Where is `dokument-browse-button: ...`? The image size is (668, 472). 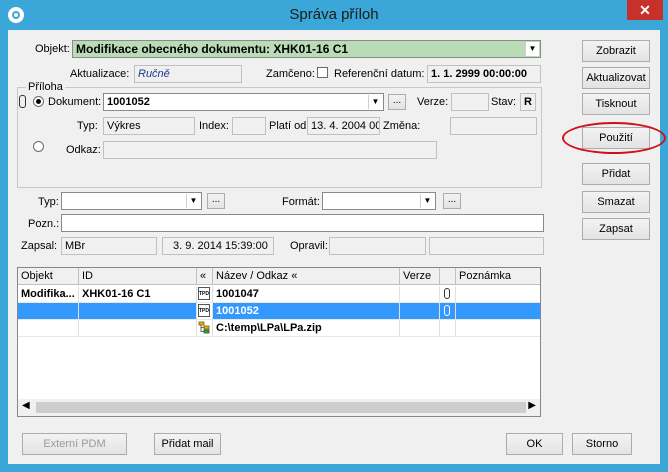 dokument-browse-button: ... is located at coordinates (397, 102).